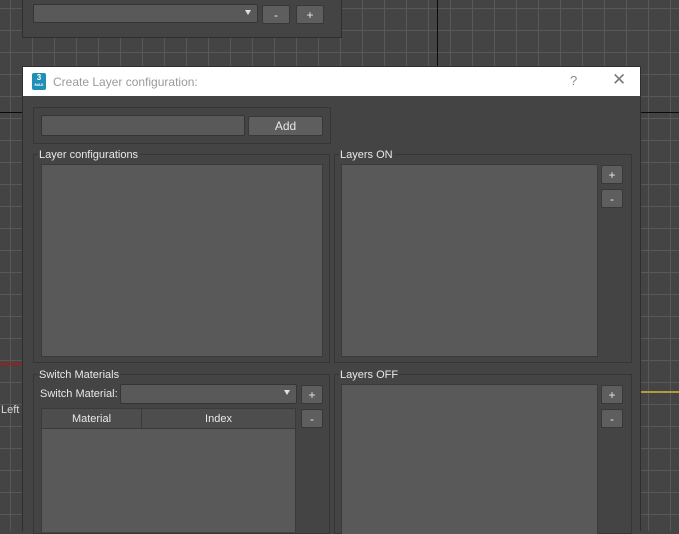 The height and width of the screenshot is (534, 679). Describe the element at coordinates (11, 364) in the screenshot. I see `viewport-red-axis-line` at that location.